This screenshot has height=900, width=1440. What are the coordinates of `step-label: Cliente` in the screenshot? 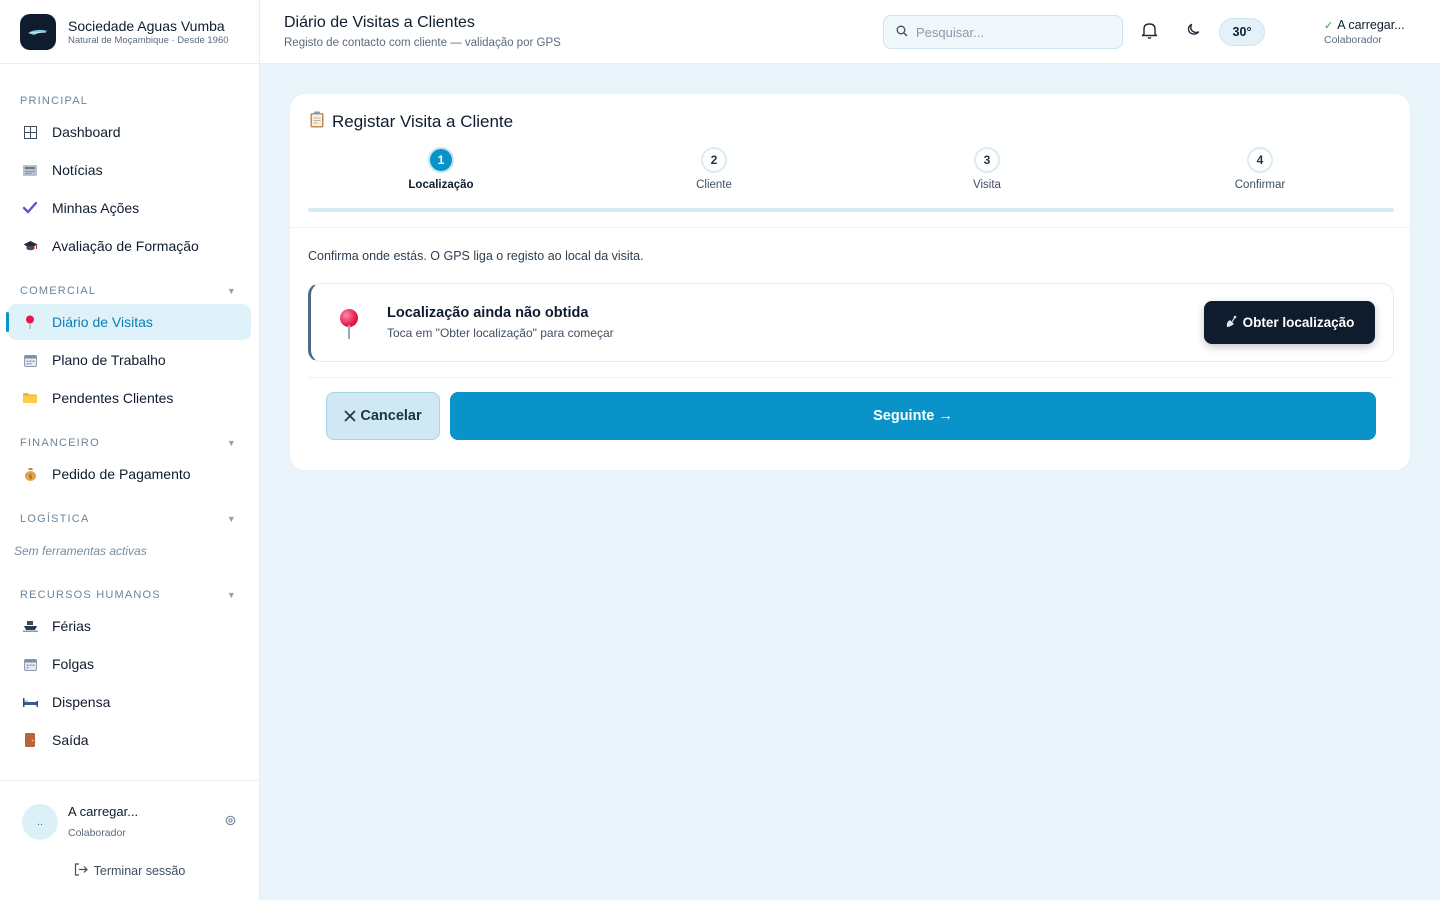 It's located at (714, 185).